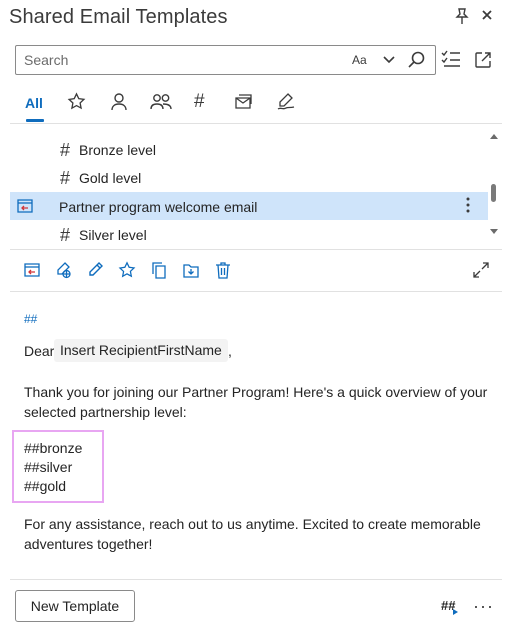 This screenshot has height=626, width=512. I want to click on favorite-star-icon, so click(127, 270).